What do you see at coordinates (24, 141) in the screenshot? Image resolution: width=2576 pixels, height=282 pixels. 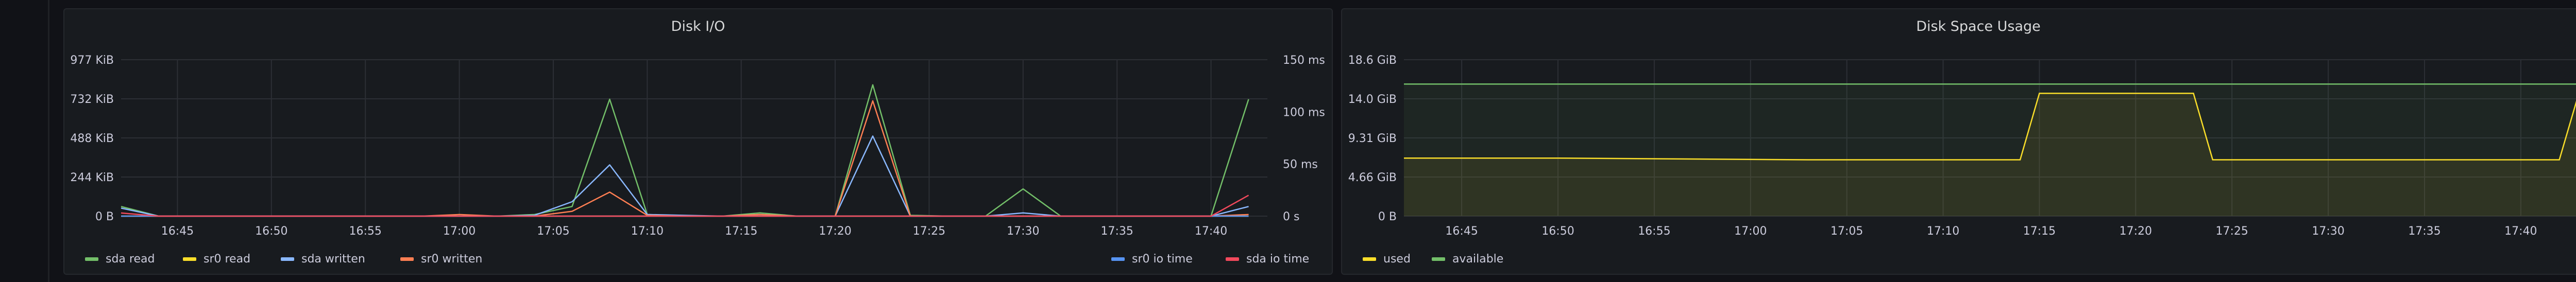 I see `left-strip` at bounding box center [24, 141].